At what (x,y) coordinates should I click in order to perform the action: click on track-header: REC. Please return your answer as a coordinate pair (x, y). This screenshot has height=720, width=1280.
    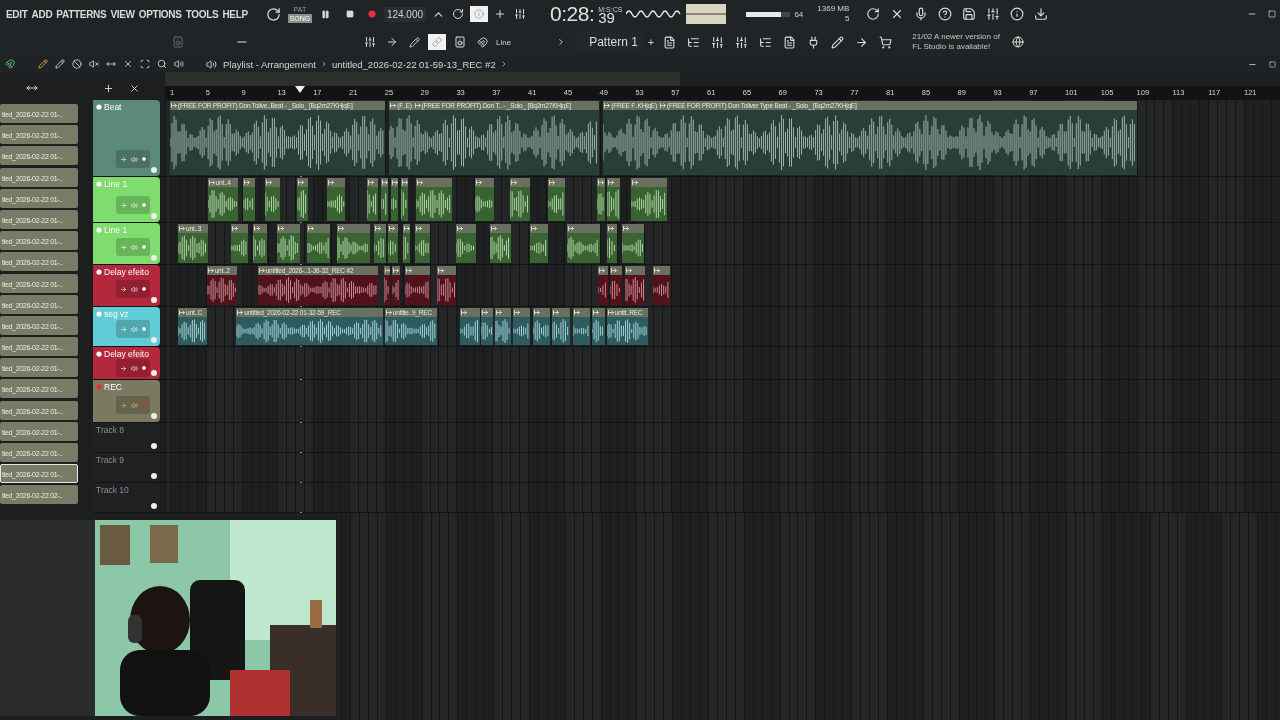
    Looking at the image, I should click on (126, 401).